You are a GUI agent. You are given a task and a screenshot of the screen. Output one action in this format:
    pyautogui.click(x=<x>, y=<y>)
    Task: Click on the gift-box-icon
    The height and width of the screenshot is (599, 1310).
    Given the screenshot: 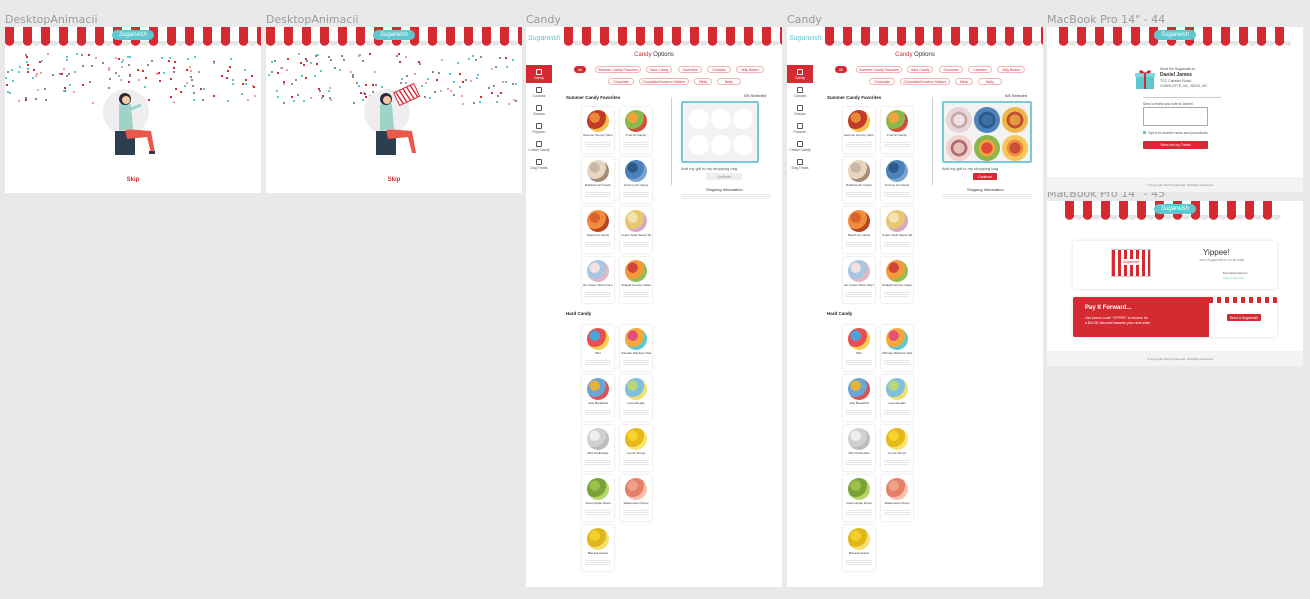 What is the action you would take?
    pyautogui.click(x=1145, y=79)
    